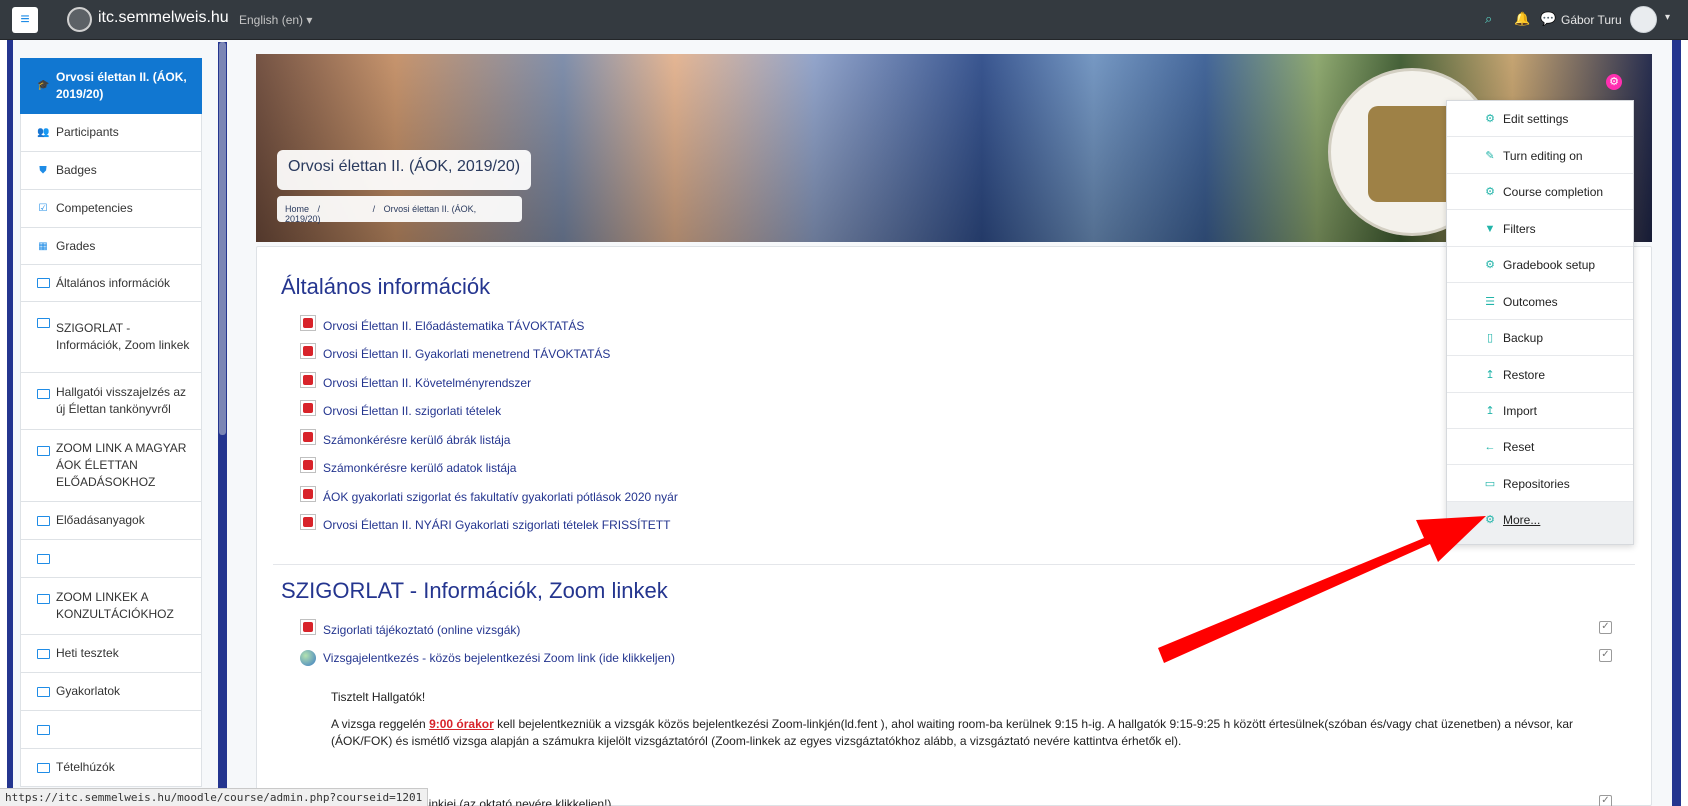 The image size is (1688, 806). Describe the element at coordinates (412, 411) in the screenshot. I see `resource-link: Orvosi Élettan II. szigorlati tételek` at that location.